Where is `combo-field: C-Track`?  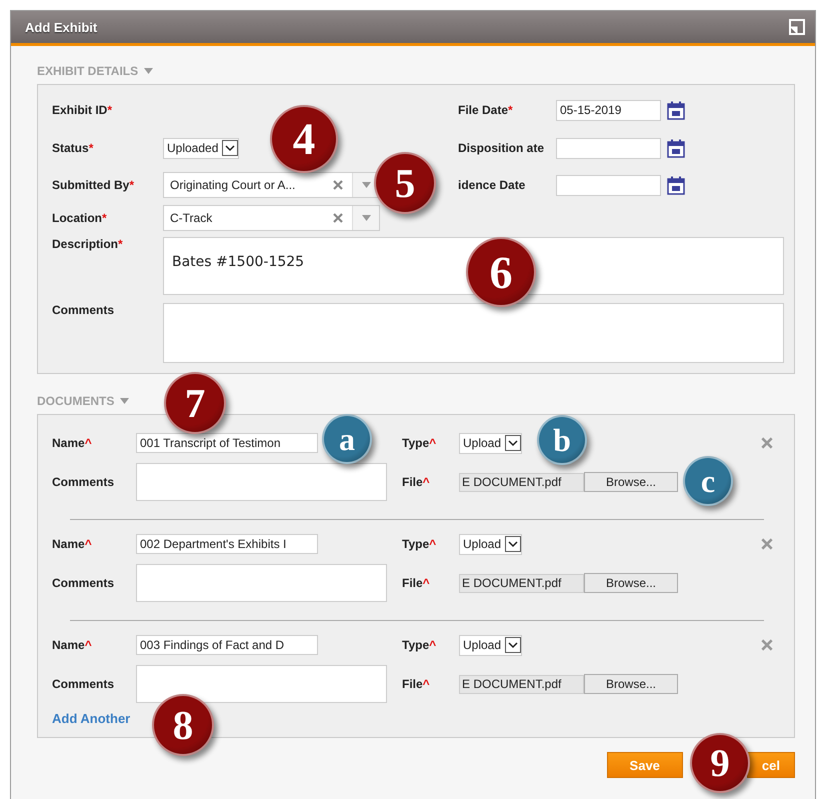 combo-field: C-Track is located at coordinates (271, 218).